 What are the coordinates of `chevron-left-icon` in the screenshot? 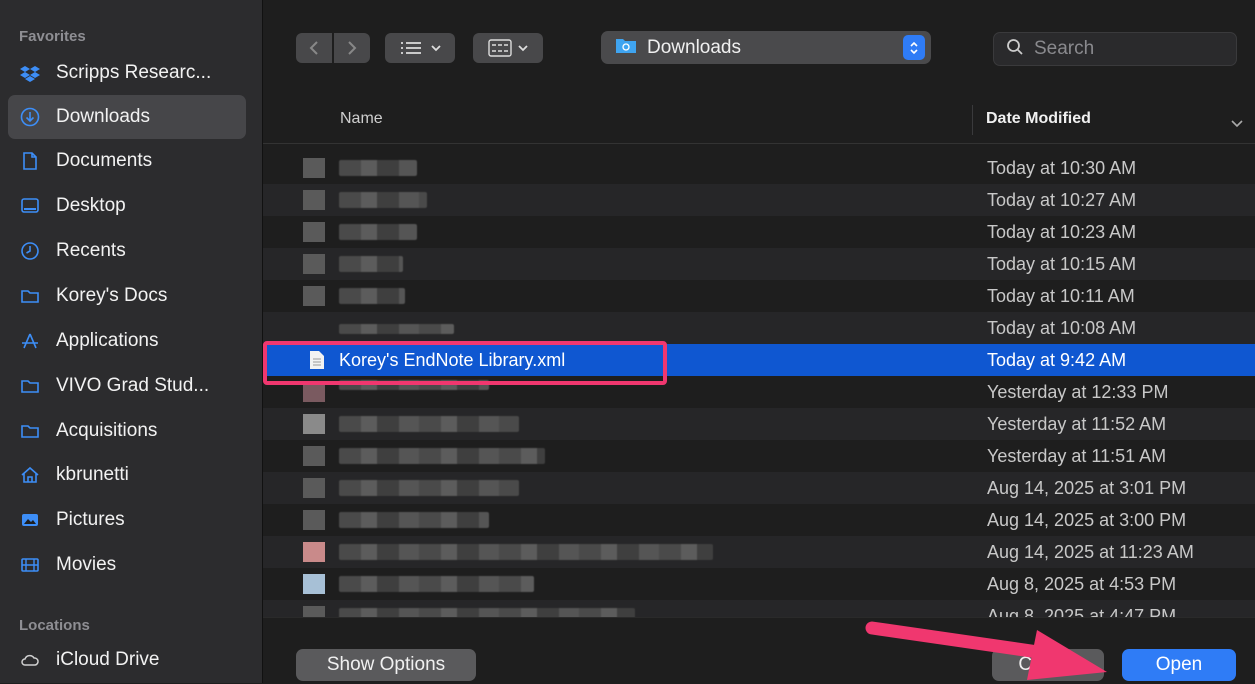 It's located at (314, 48).